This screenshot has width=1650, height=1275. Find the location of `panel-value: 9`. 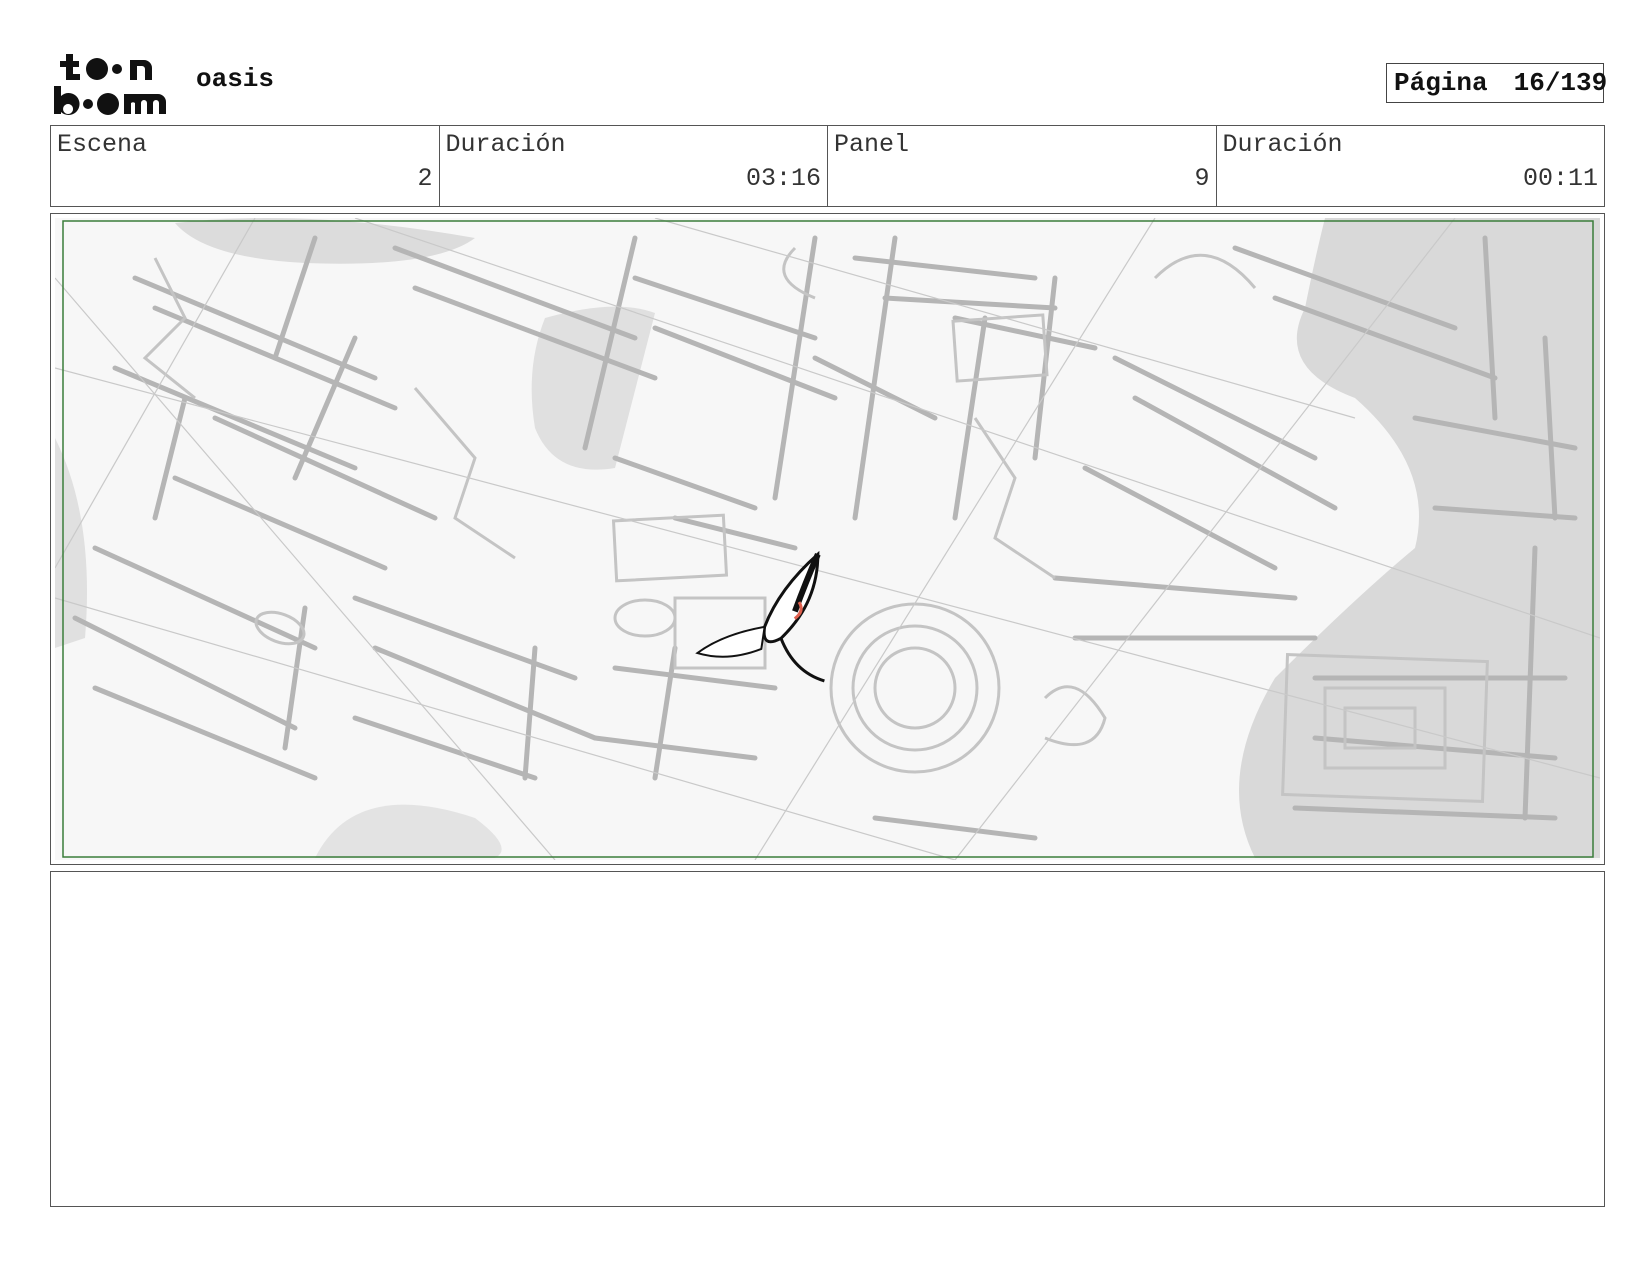

panel-value: 9 is located at coordinates (1202, 178).